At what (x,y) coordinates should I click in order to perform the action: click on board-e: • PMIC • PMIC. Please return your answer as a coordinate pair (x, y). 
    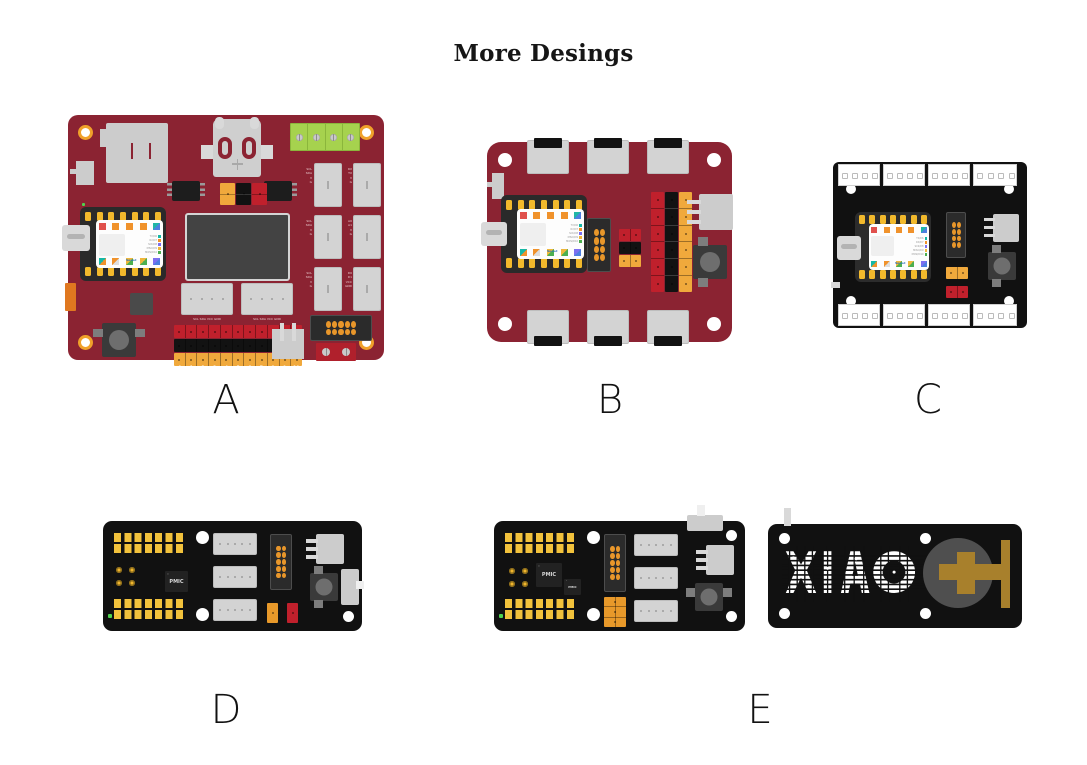
    Looking at the image, I should click on (619, 568).